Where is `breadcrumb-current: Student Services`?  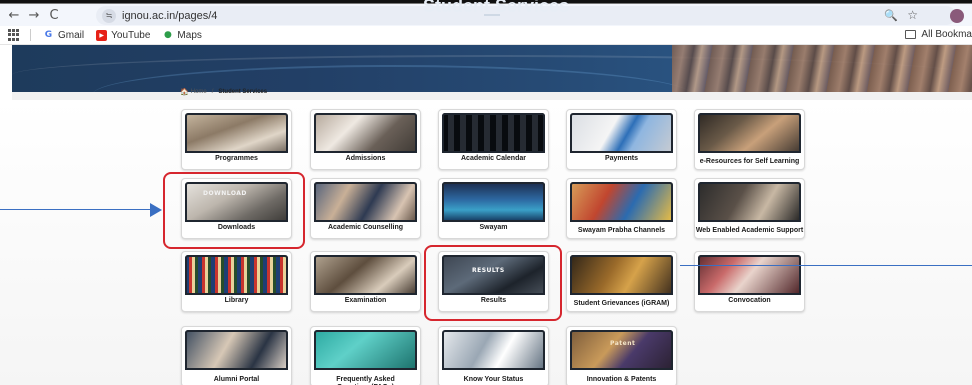
breadcrumb-current: Student Services is located at coordinates (243, 92).